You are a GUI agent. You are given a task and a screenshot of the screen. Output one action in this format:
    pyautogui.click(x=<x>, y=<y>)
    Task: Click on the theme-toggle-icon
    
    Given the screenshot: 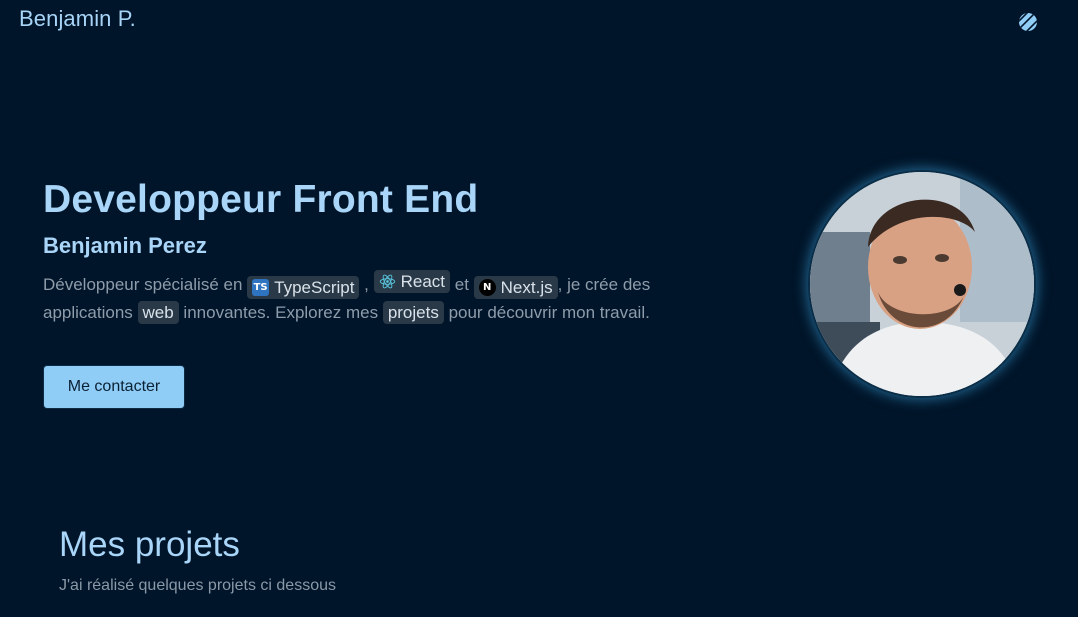 What is the action you would take?
    pyautogui.click(x=1028, y=22)
    